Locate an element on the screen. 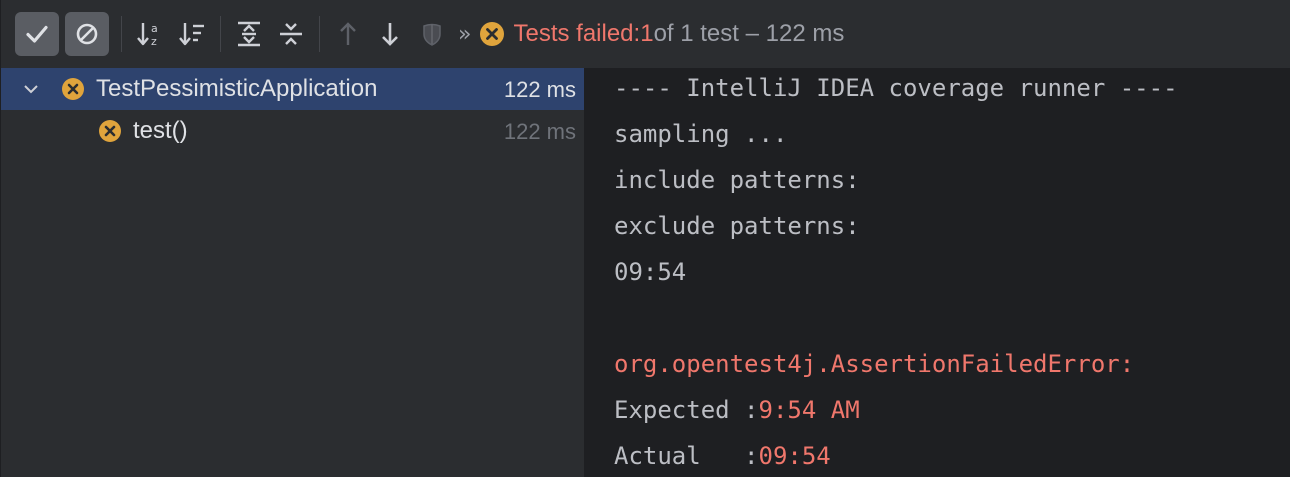 The image size is (1290, 477). show-passed-button is located at coordinates (37, 34).